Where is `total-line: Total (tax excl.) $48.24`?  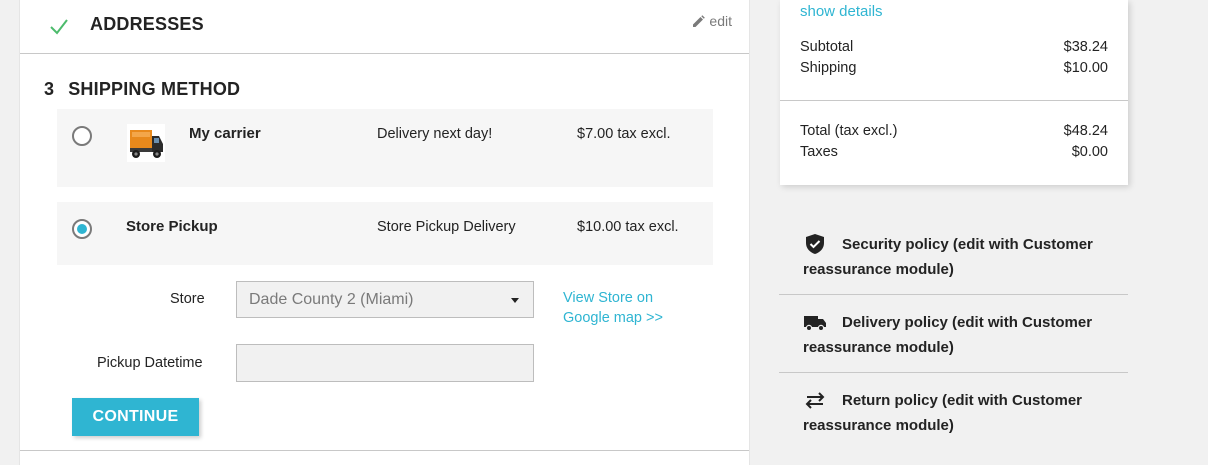
total-line: Total (tax excl.) $48.24 is located at coordinates (954, 131).